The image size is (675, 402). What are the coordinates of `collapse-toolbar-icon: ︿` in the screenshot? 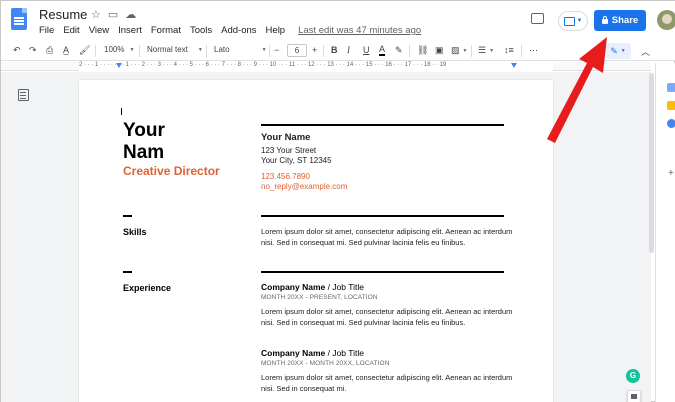 It's located at (645, 51).